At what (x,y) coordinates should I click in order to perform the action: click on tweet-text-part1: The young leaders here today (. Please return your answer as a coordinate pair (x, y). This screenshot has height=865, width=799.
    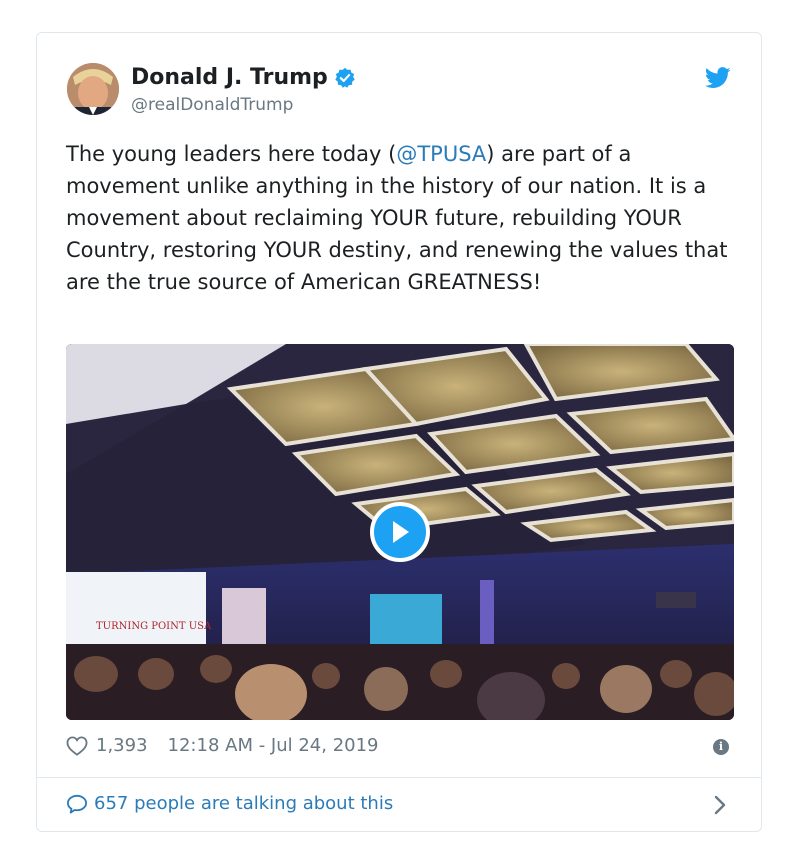
    Looking at the image, I should click on (231, 154).